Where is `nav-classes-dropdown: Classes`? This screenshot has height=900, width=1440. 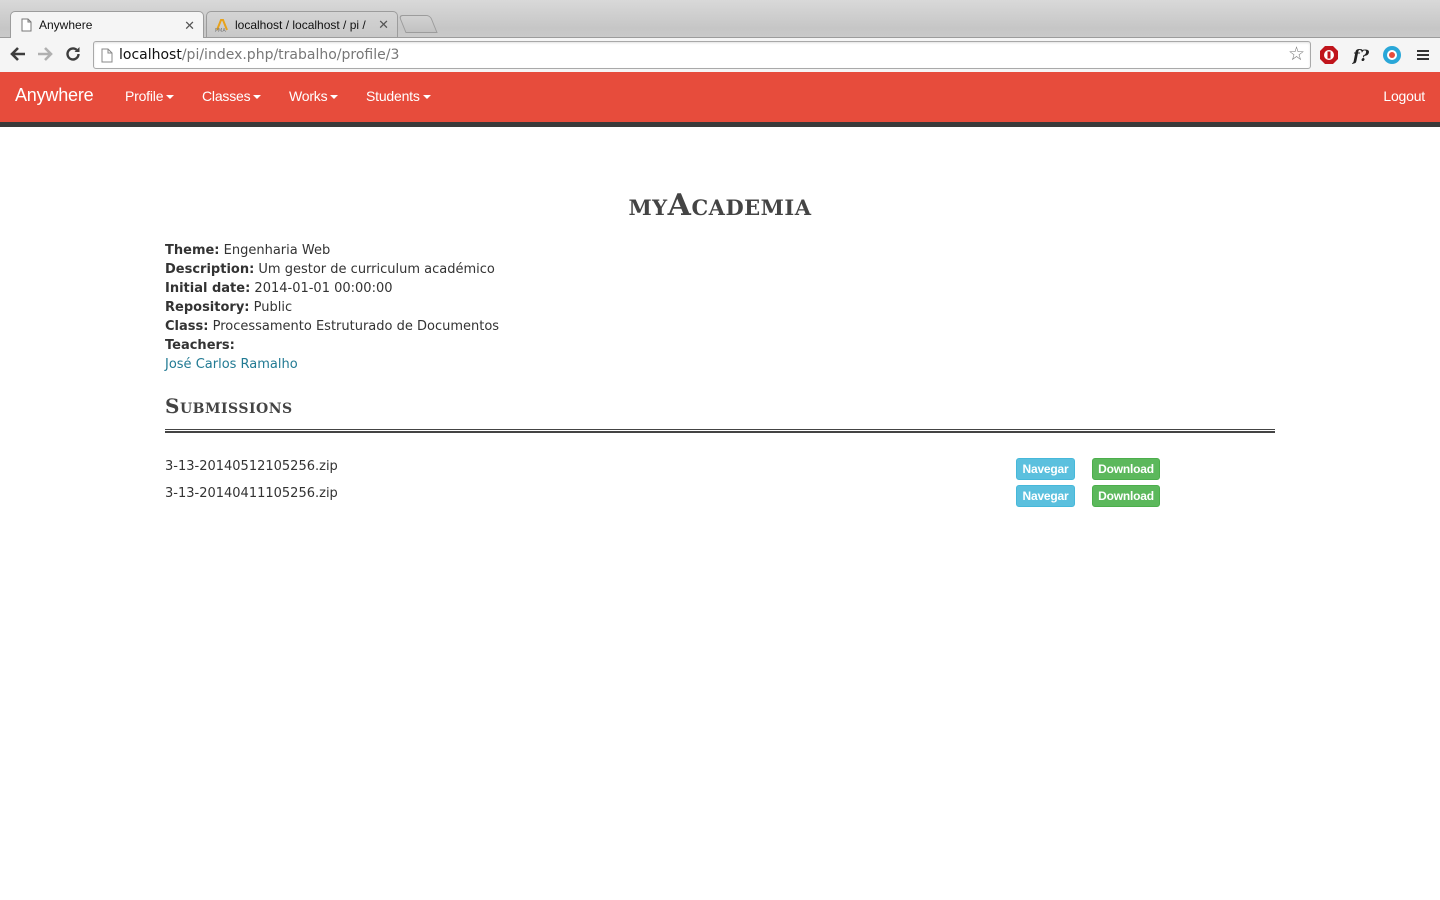
nav-classes-dropdown: Classes is located at coordinates (232, 96).